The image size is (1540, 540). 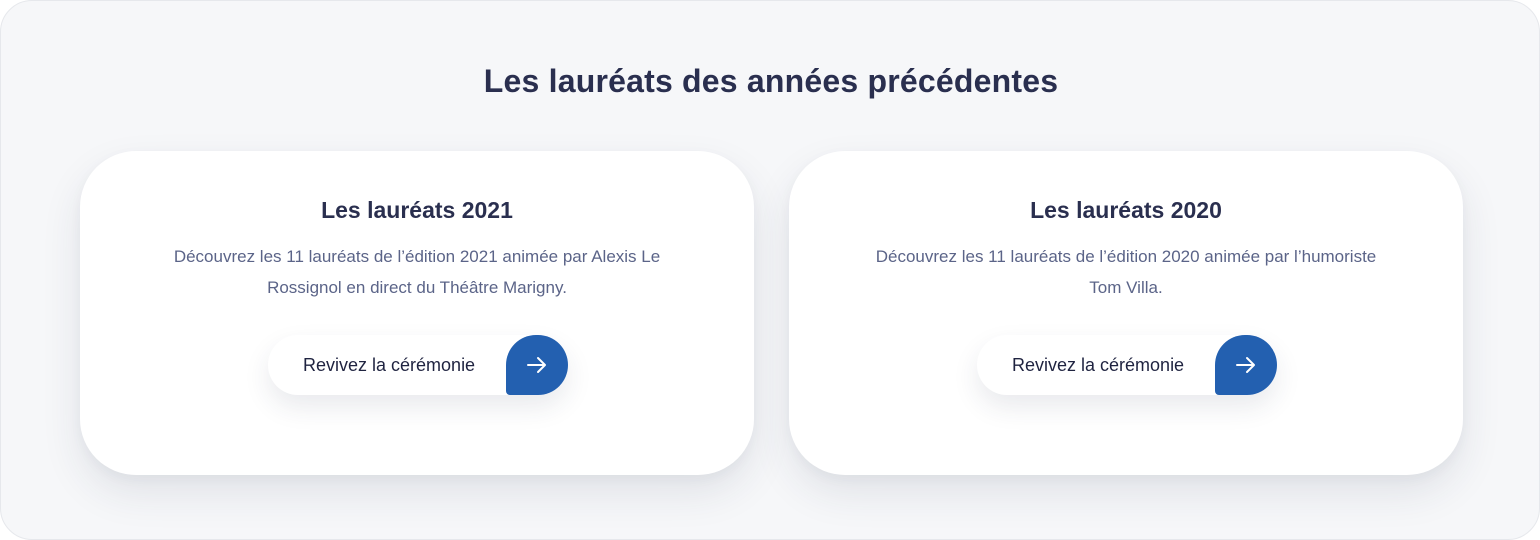 I want to click on card-title: Les lauréats 2020, so click(x=1126, y=210).